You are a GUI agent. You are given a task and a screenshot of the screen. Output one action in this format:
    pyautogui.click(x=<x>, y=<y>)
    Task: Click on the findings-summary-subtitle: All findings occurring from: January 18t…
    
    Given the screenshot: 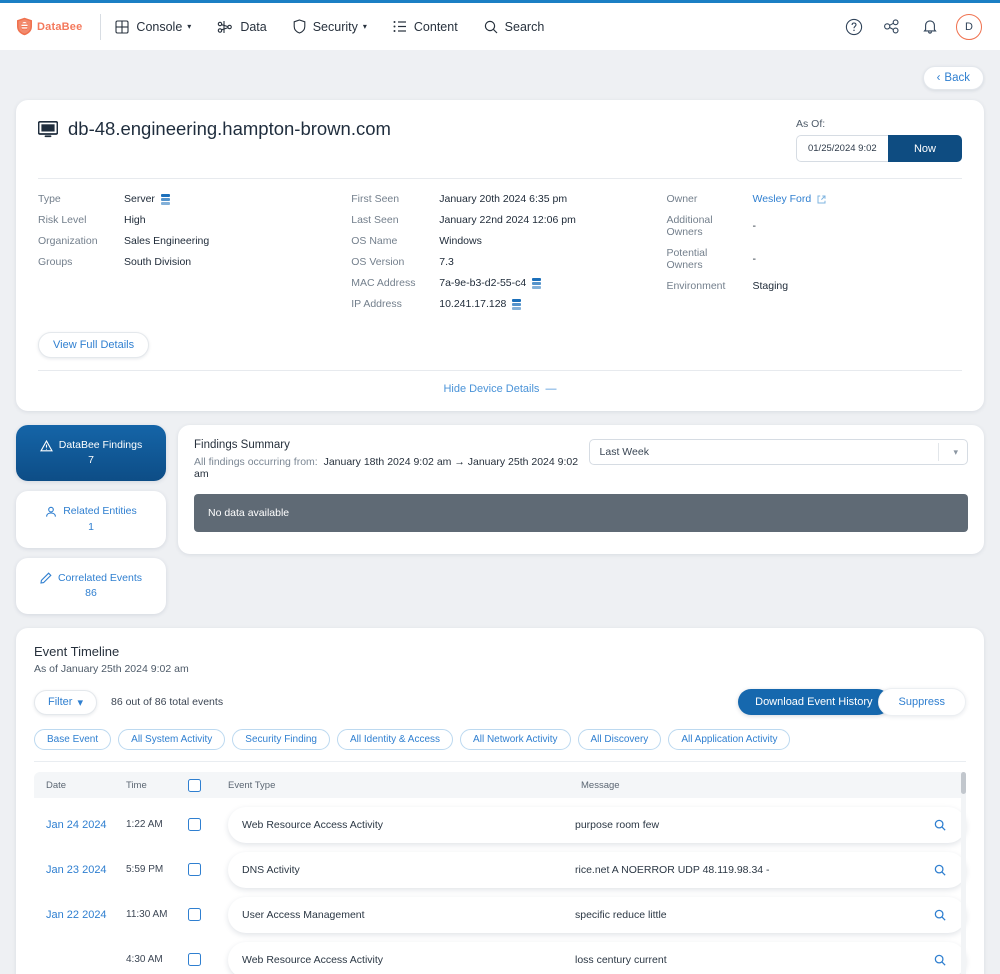 What is the action you would take?
    pyautogui.click(x=391, y=468)
    